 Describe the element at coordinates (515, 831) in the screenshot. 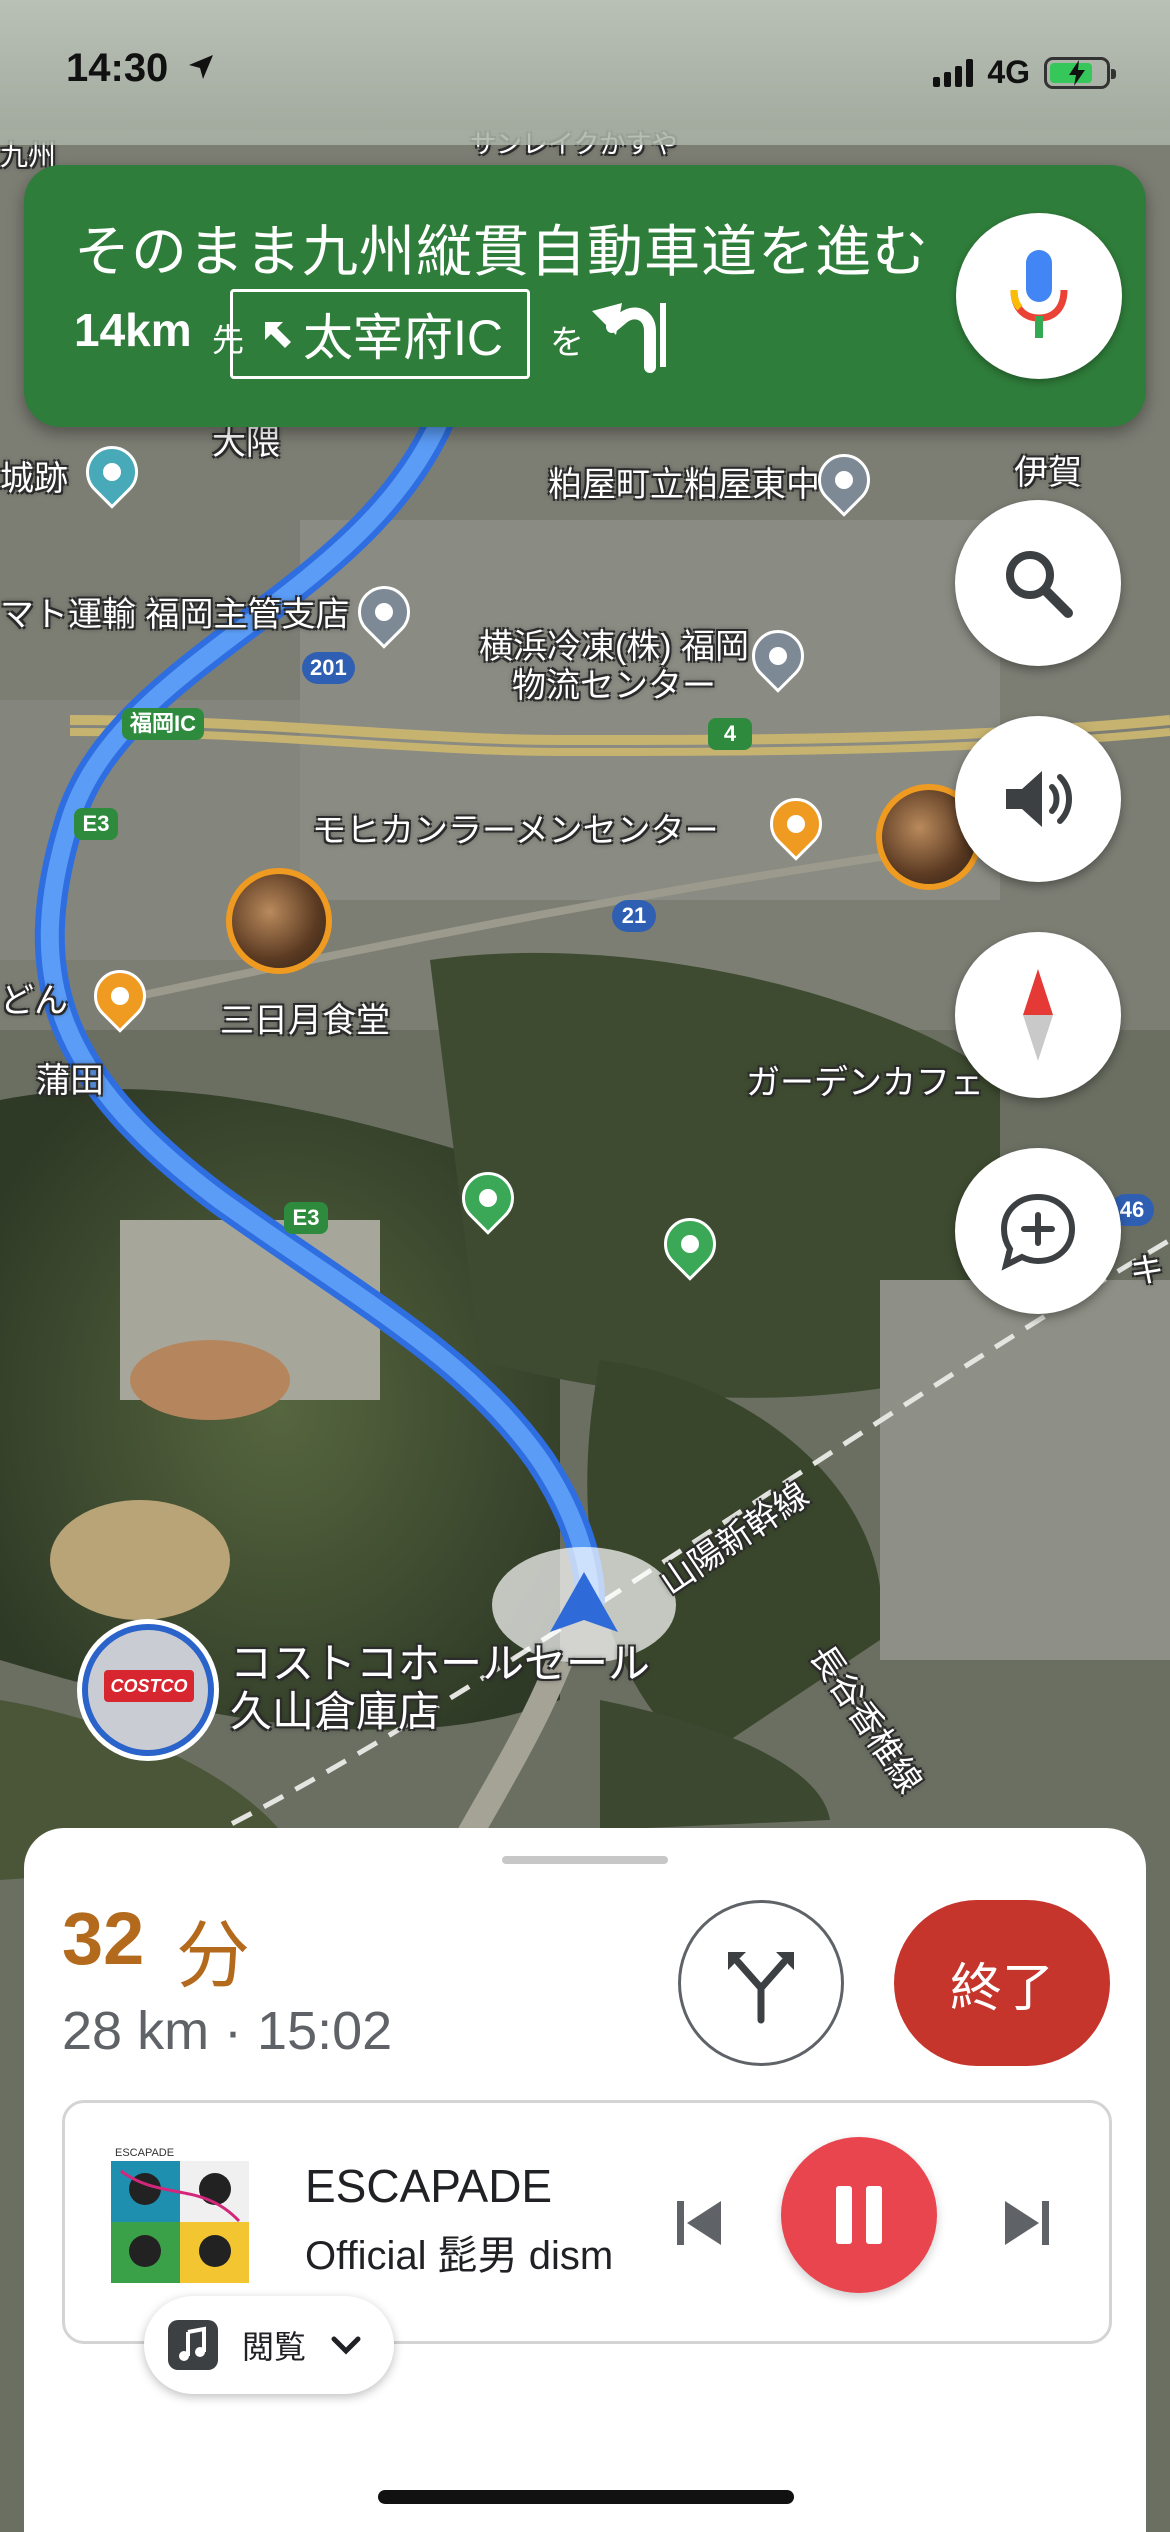

I see `map-label-mohikan: モヒカンラーメンセンター` at that location.